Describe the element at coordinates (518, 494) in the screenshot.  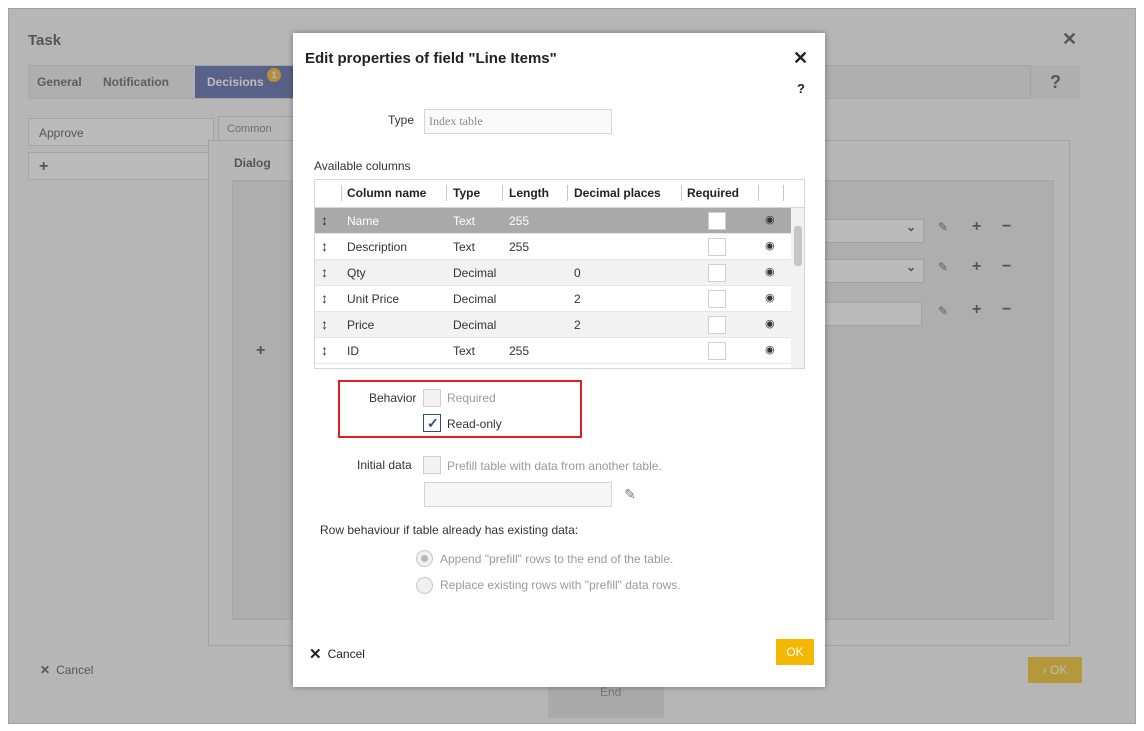
I see `prefill-source-input` at that location.